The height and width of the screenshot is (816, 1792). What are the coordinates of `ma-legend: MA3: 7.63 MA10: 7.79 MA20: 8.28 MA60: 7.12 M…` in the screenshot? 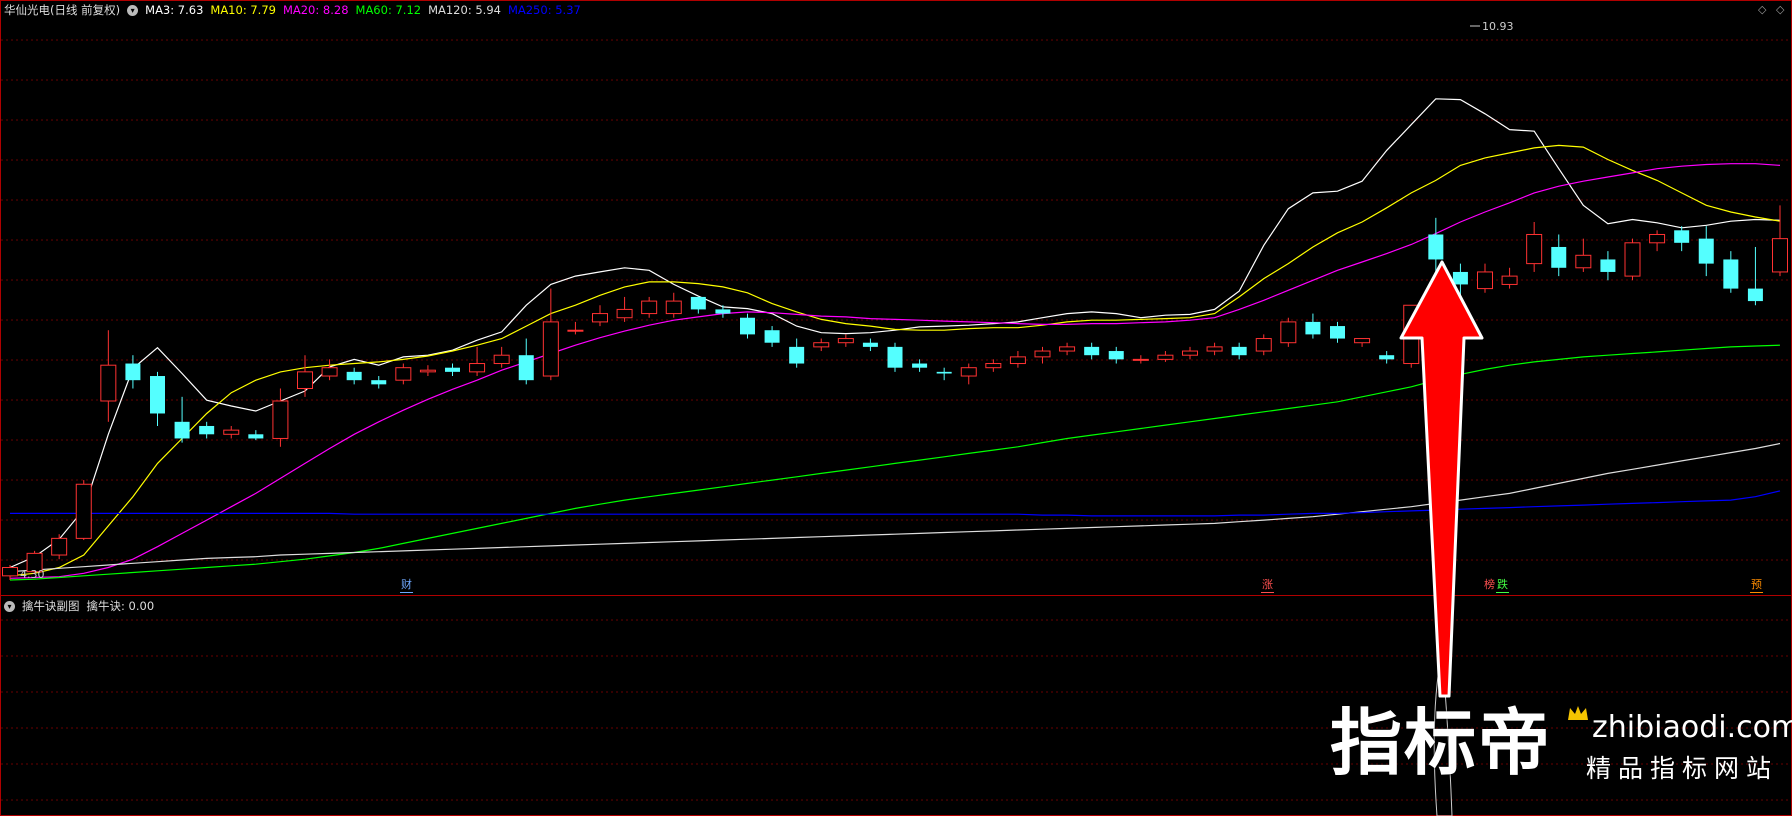 It's located at (363, 10).